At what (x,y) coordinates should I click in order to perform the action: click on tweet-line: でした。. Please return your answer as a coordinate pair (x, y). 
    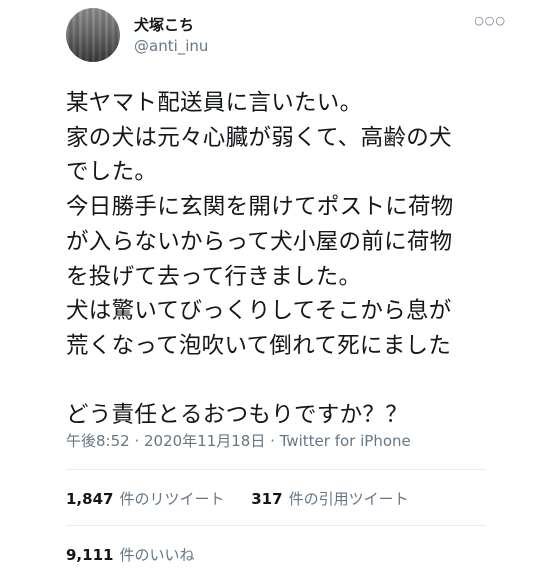
    Looking at the image, I should click on (112, 172).